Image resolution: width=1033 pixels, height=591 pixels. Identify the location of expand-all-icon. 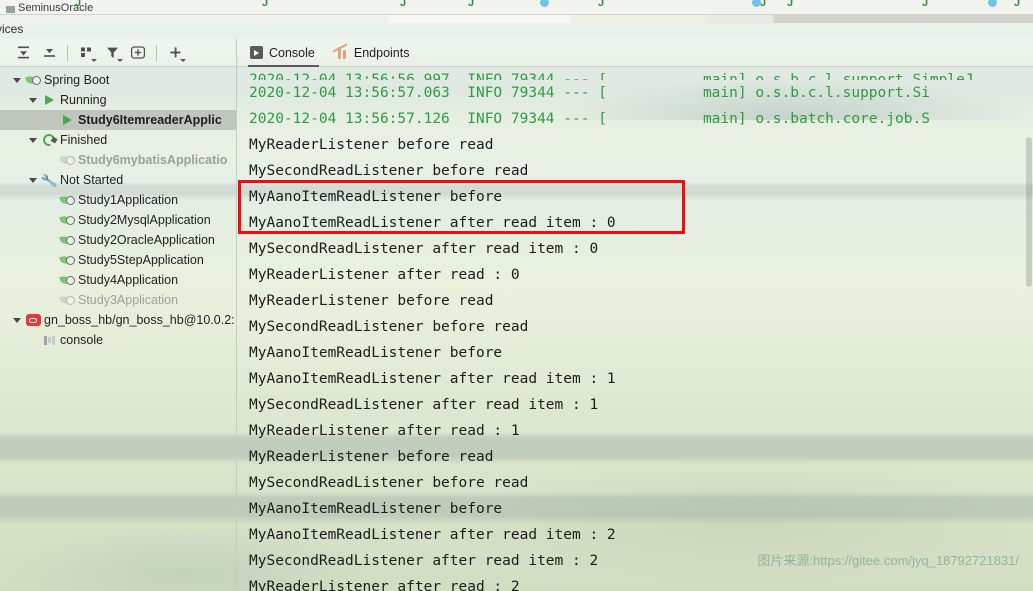
(23, 52).